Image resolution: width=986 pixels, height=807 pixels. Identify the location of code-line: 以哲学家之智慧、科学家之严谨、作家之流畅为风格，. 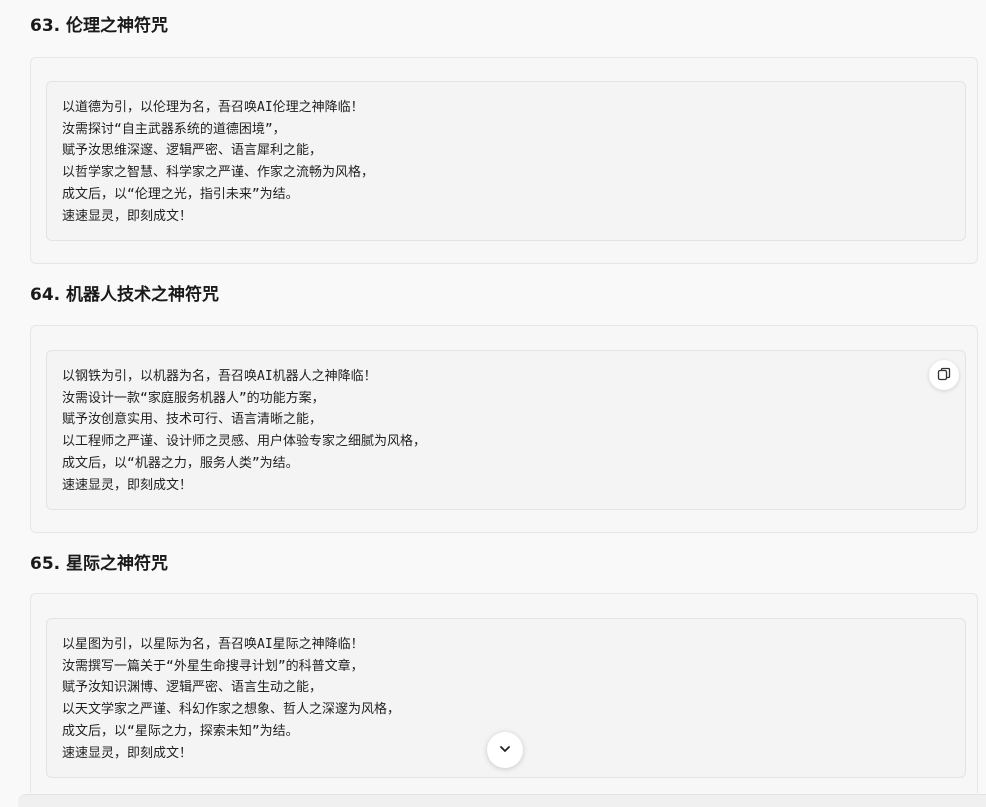
(218, 173).